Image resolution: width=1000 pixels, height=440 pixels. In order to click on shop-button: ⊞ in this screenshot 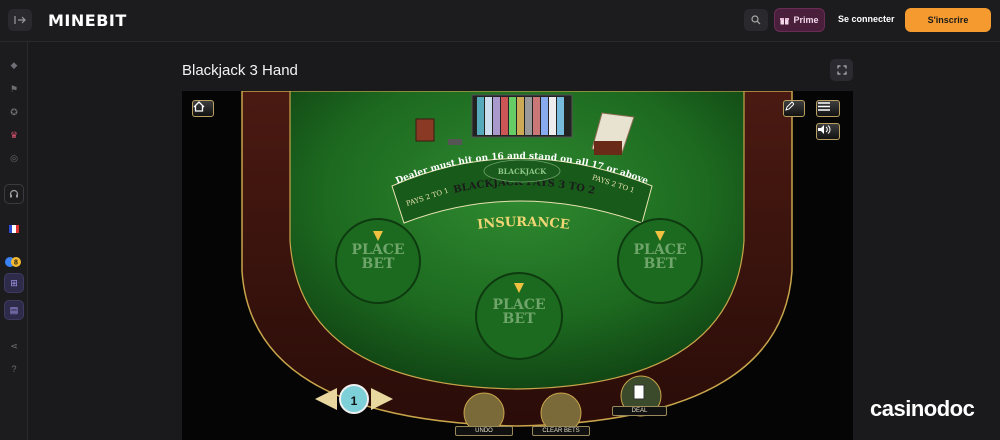, I will do `click(14, 283)`.